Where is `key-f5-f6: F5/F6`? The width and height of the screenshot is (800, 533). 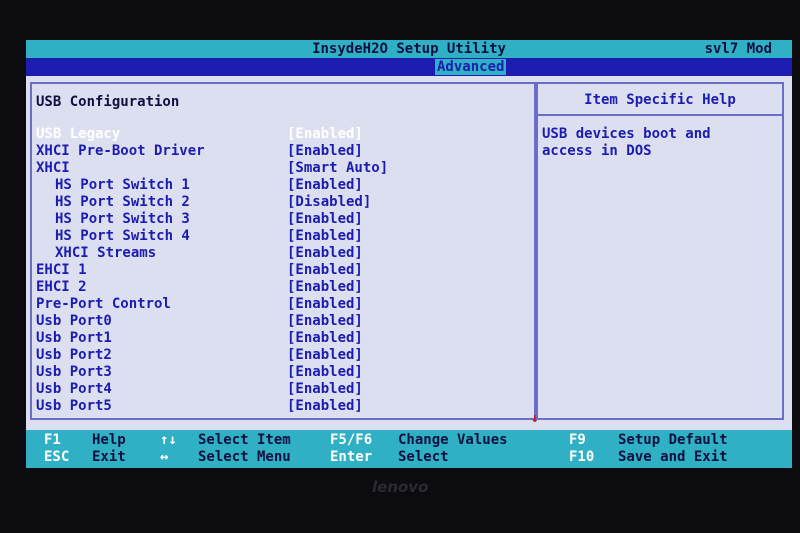
key-f5-f6: F5/F6 is located at coordinates (351, 440).